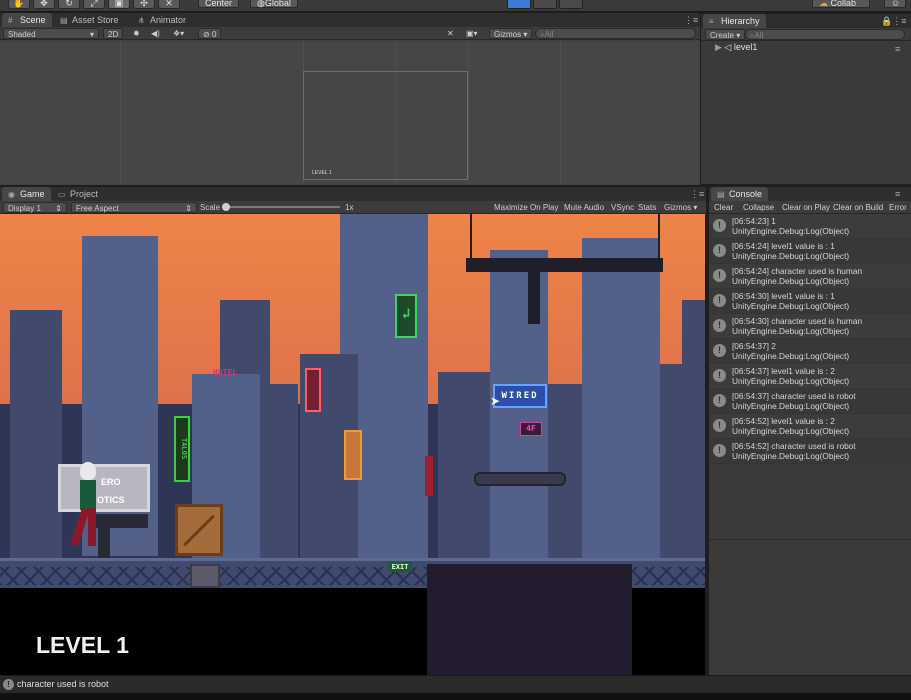 The width and height of the screenshot is (911, 700). I want to click on pause-button, so click(545, 4).